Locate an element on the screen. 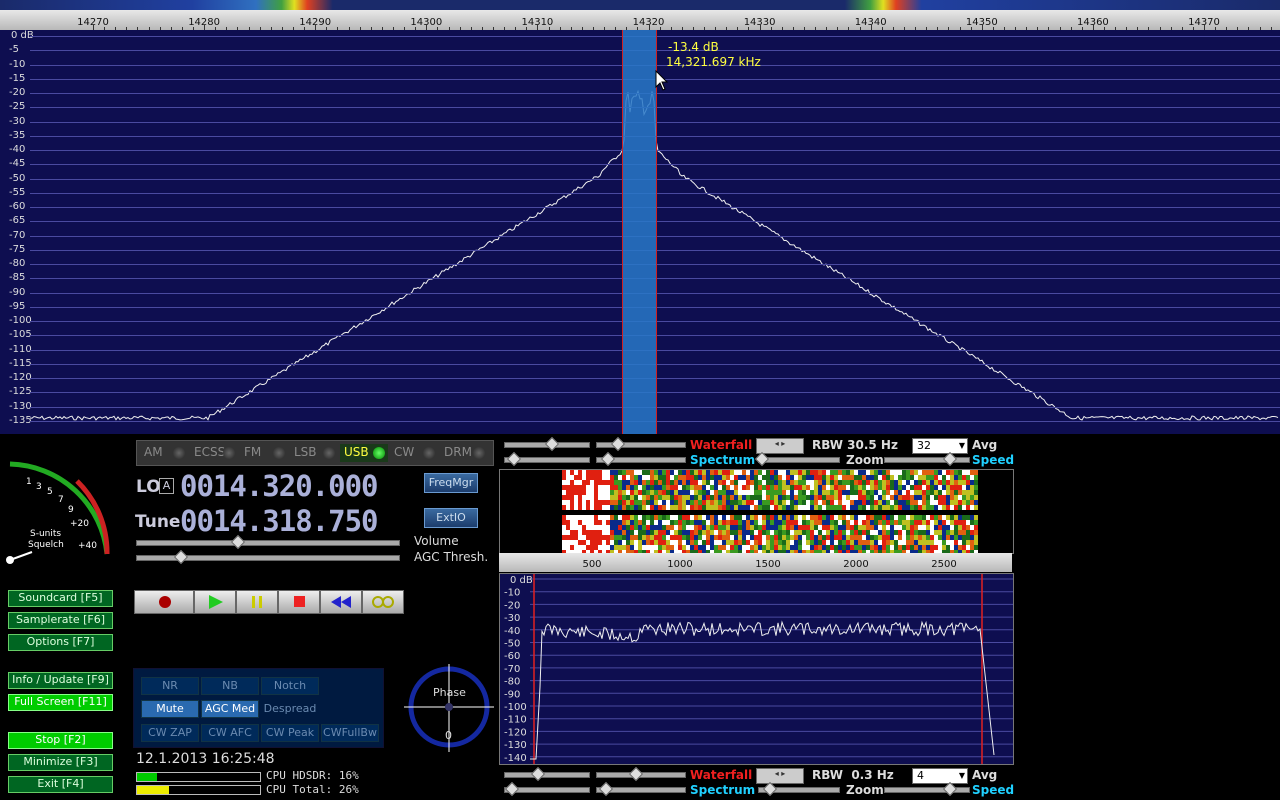 The height and width of the screenshot is (800, 1280). soundcard-button: Soundcard [F5] is located at coordinates (60, 598).